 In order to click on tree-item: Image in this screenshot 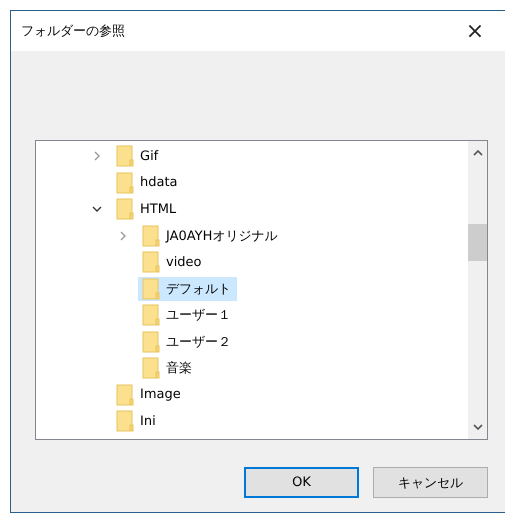, I will do `click(149, 394)`.